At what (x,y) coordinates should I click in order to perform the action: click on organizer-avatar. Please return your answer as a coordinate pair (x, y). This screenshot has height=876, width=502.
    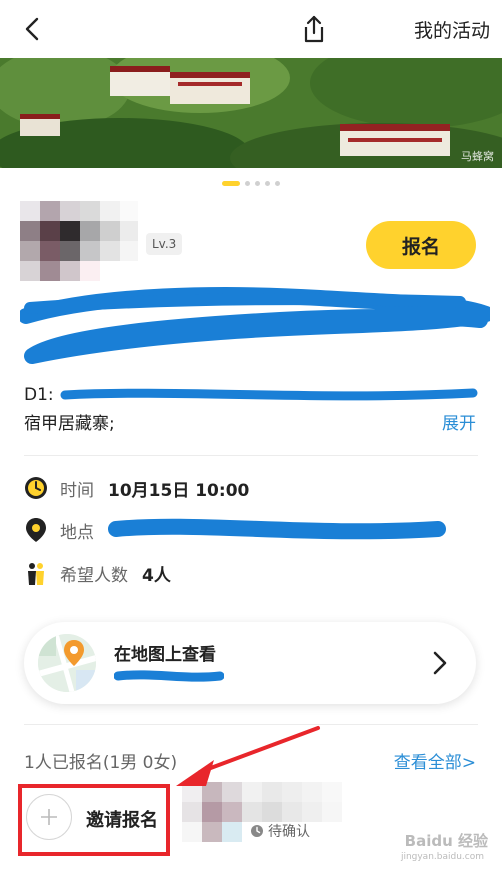
    Looking at the image, I should click on (79, 241).